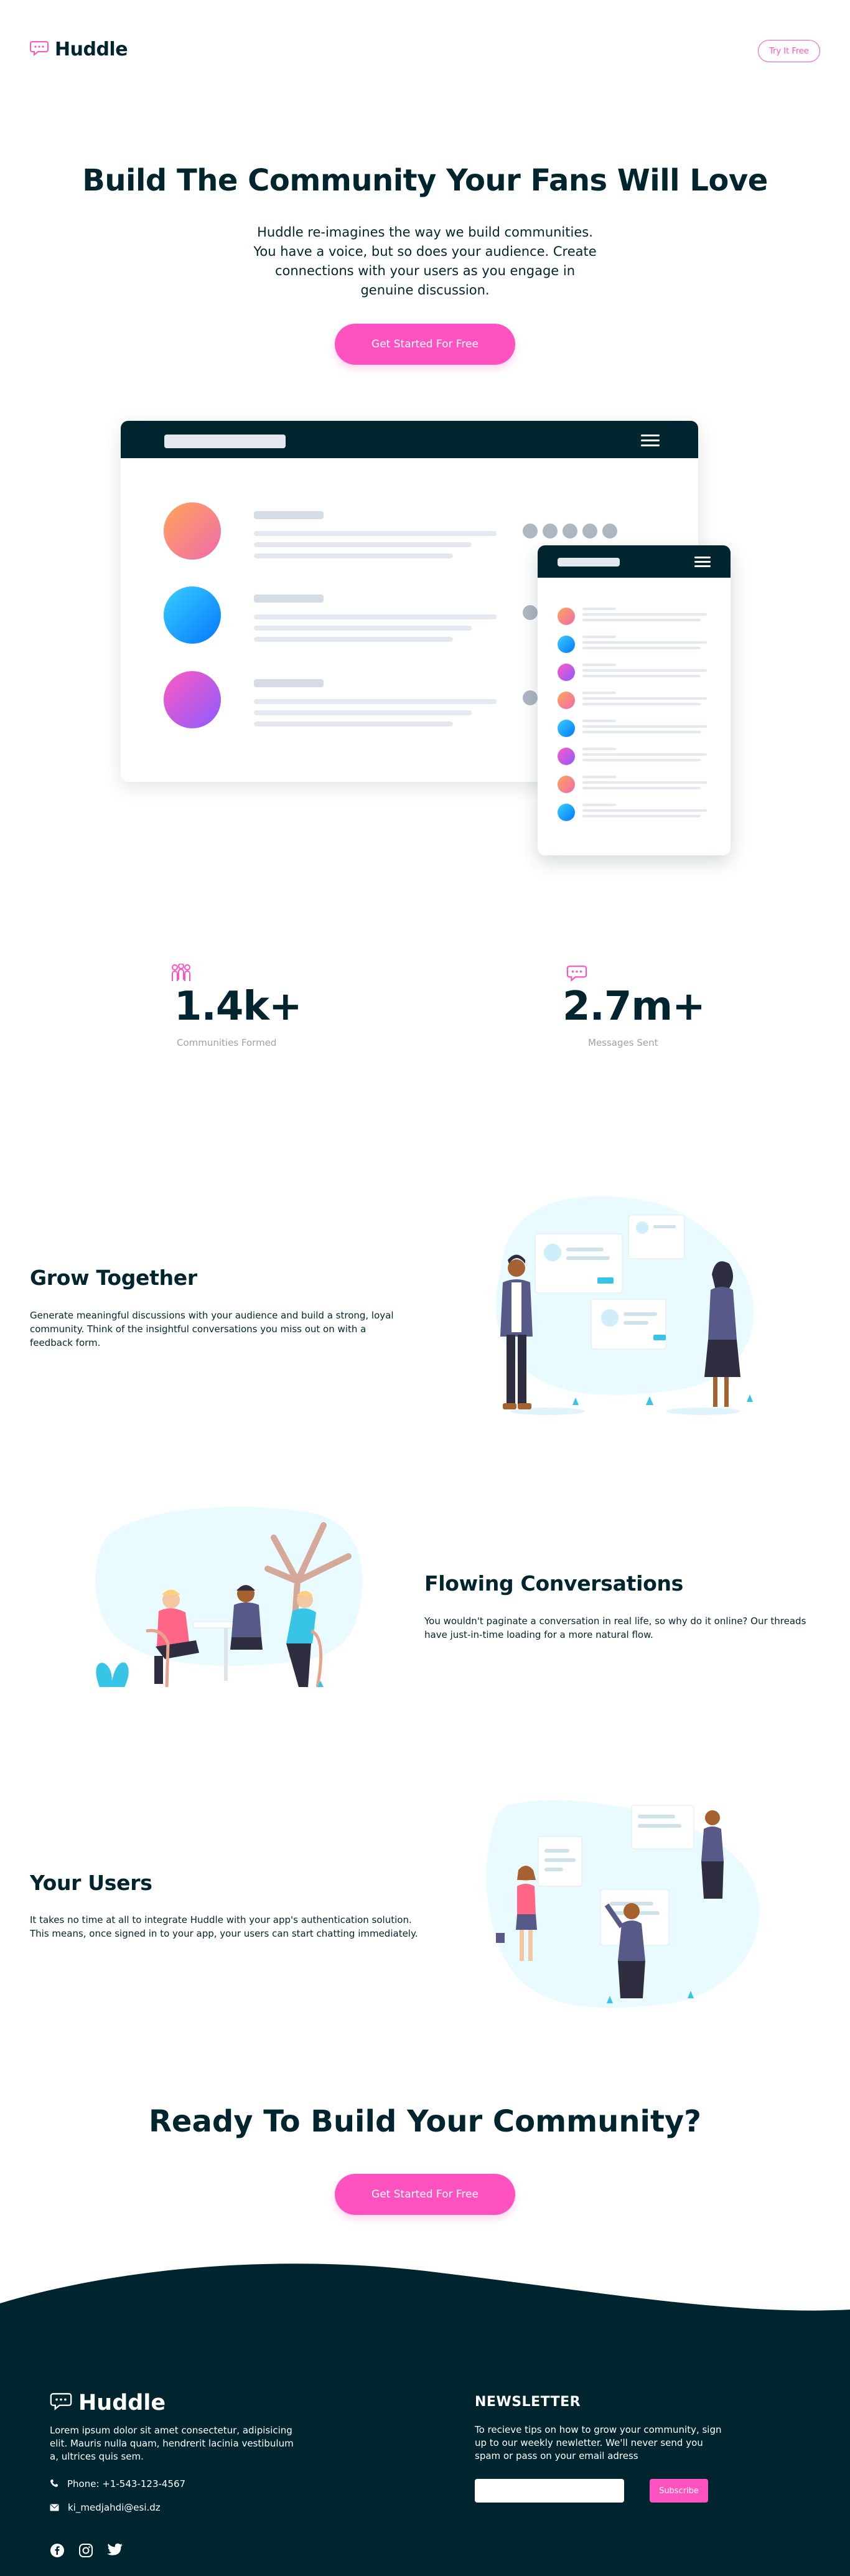 This screenshot has height=2576, width=850. Describe the element at coordinates (623, 1042) in the screenshot. I see `stat-messages-label: Messages Sent` at that location.